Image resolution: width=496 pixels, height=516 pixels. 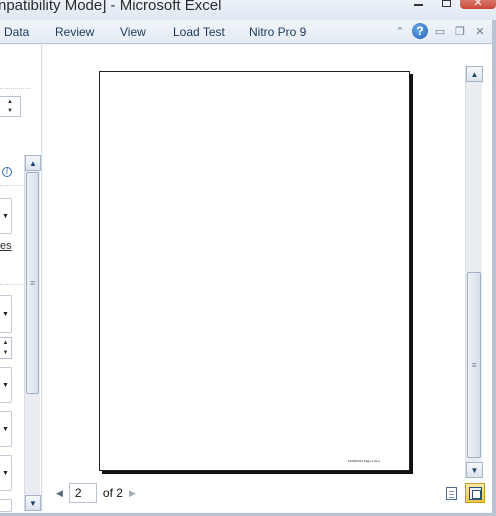 What do you see at coordinates (460, 31) in the screenshot?
I see `workbook-restore-icon: ❐` at bounding box center [460, 31].